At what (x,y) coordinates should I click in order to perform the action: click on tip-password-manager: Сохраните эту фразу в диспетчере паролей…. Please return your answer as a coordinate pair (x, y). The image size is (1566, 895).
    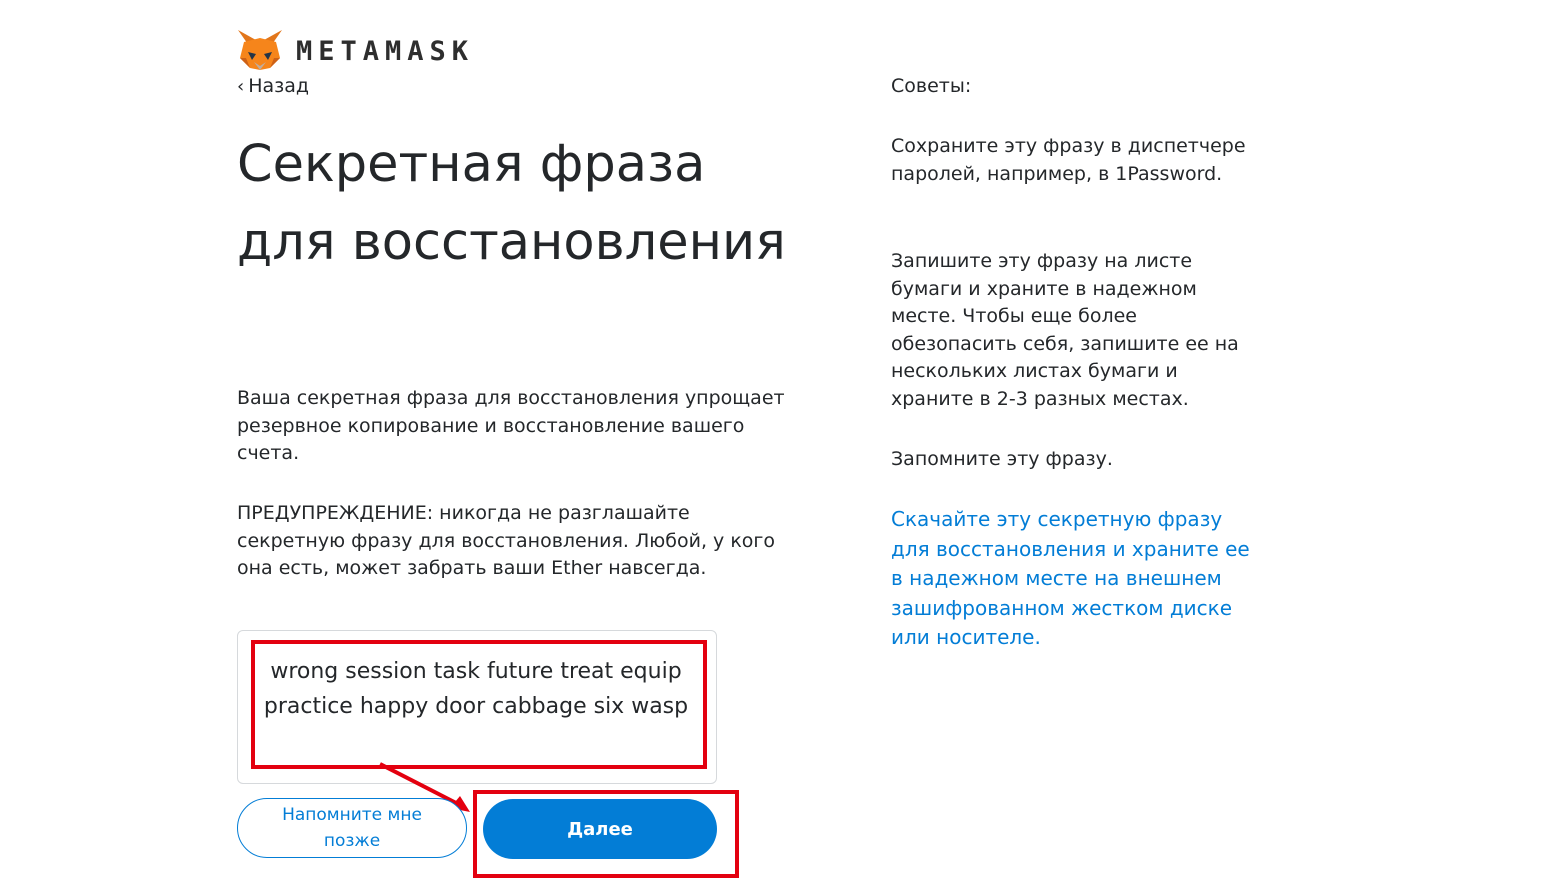
    Looking at the image, I should click on (1068, 160).